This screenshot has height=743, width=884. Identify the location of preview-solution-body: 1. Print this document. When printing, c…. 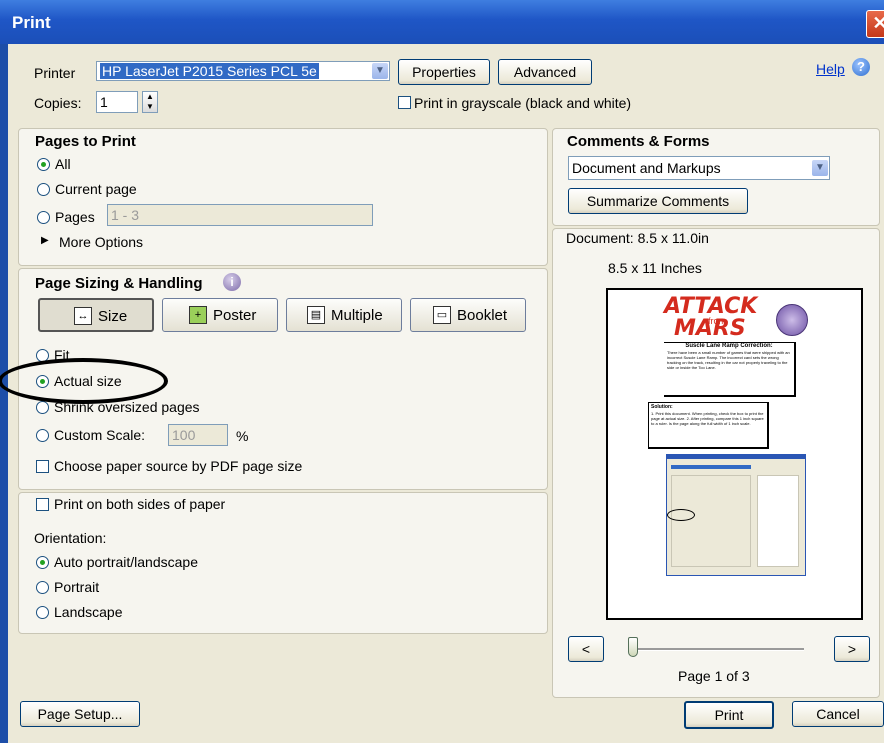
(707, 418).